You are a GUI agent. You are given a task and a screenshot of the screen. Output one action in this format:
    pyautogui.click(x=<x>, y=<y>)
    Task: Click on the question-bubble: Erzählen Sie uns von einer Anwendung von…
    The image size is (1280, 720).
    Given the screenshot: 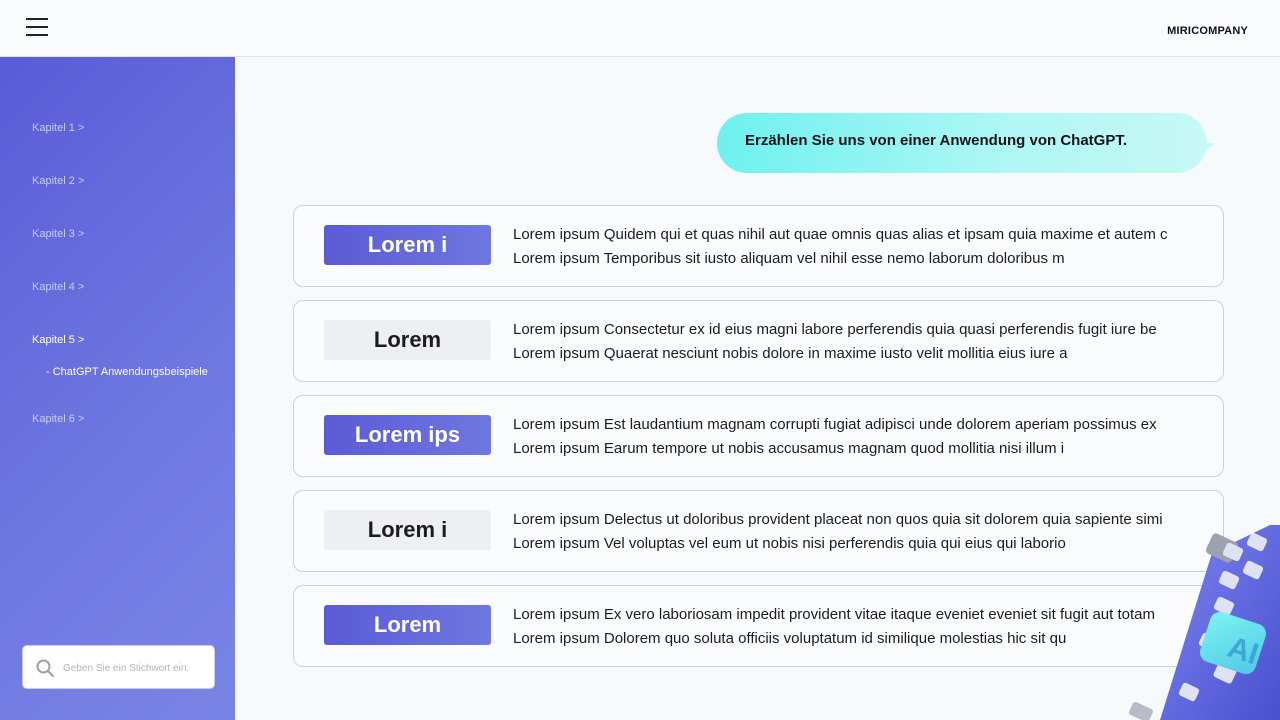 What is the action you would take?
    pyautogui.click(x=966, y=143)
    